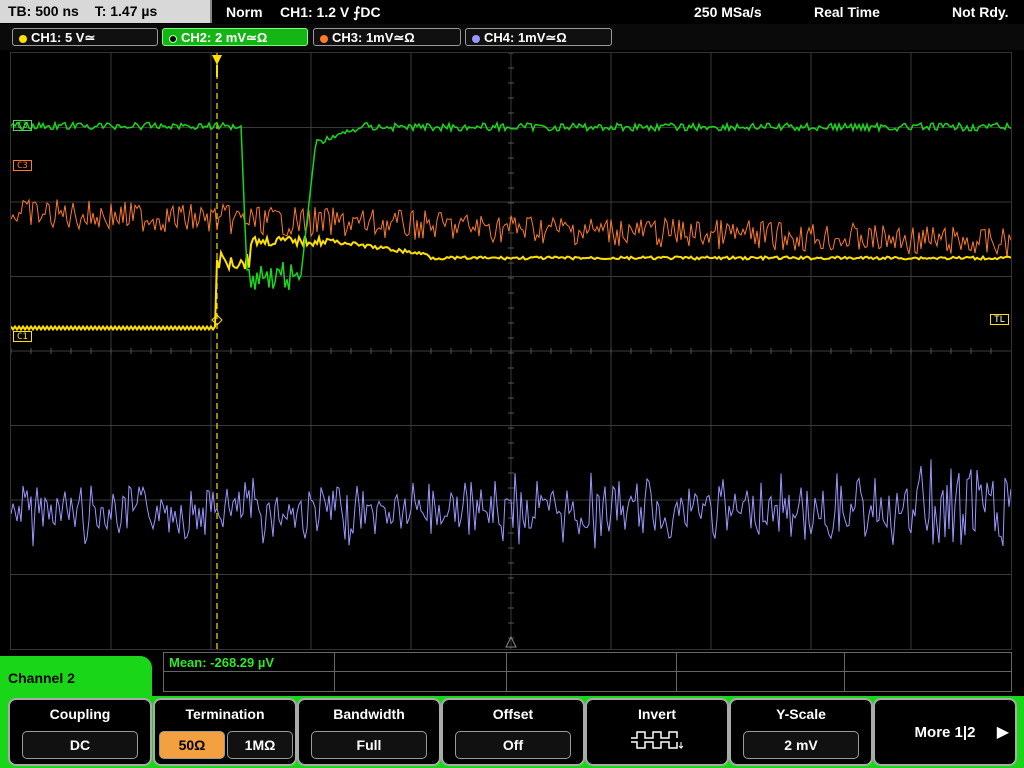 This screenshot has width=1024, height=768. Describe the element at coordinates (369, 745) in the screenshot. I see `bandwidth-value: Full` at that location.